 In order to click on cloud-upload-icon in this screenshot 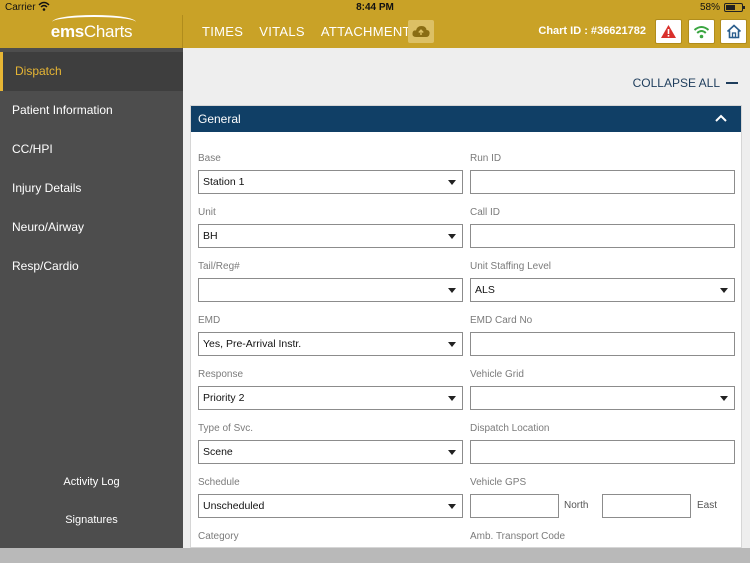, I will do `click(421, 31)`.